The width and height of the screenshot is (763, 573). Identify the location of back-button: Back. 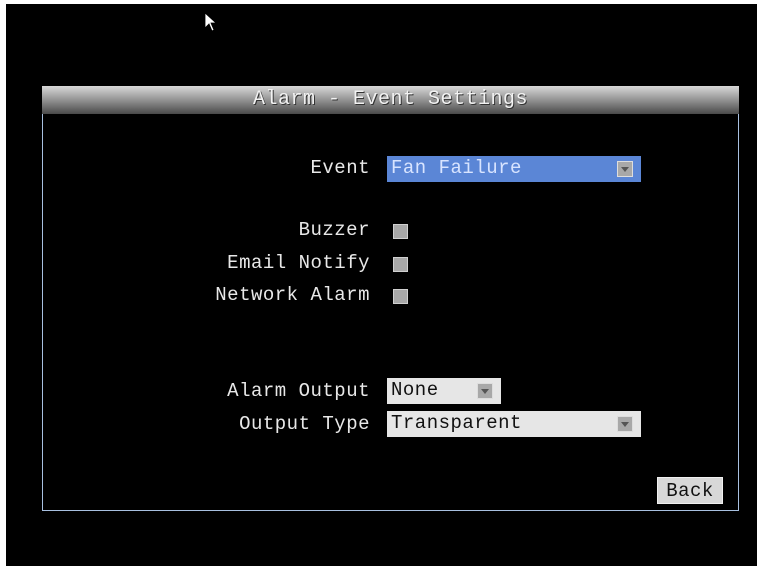
(690, 490).